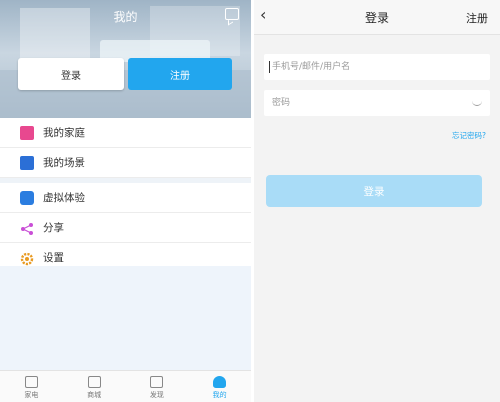  What do you see at coordinates (125, 318) in the screenshot?
I see `empty-area` at bounding box center [125, 318].